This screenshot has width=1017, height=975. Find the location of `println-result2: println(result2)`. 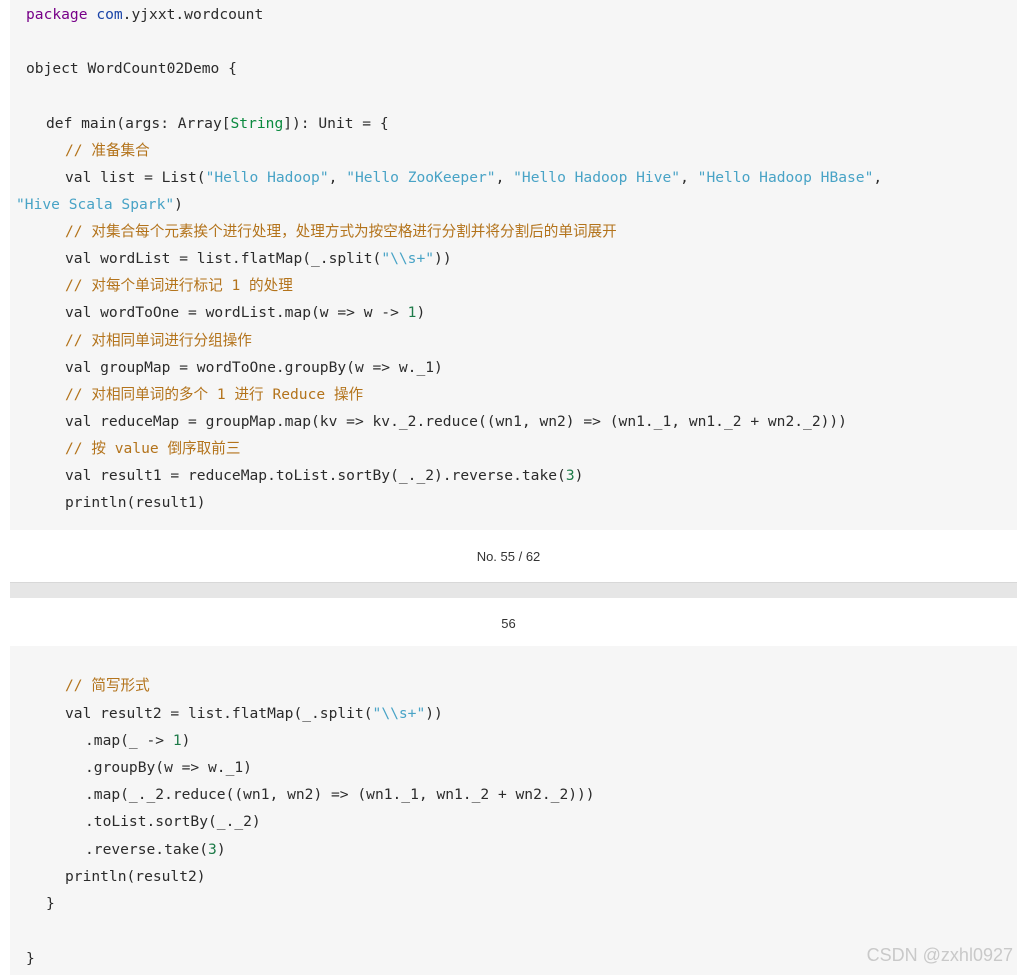

println-result2: println(result2) is located at coordinates (135, 876).